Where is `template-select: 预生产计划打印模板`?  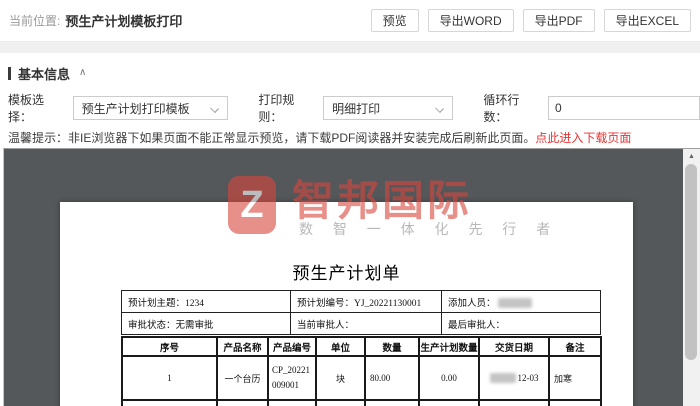 template-select: 预生产计划打印模板 is located at coordinates (150, 108).